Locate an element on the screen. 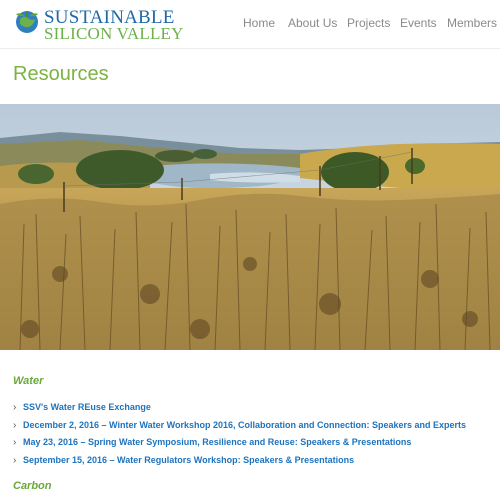 The width and height of the screenshot is (500, 500). nav-about-us: About Us is located at coordinates (312, 23).